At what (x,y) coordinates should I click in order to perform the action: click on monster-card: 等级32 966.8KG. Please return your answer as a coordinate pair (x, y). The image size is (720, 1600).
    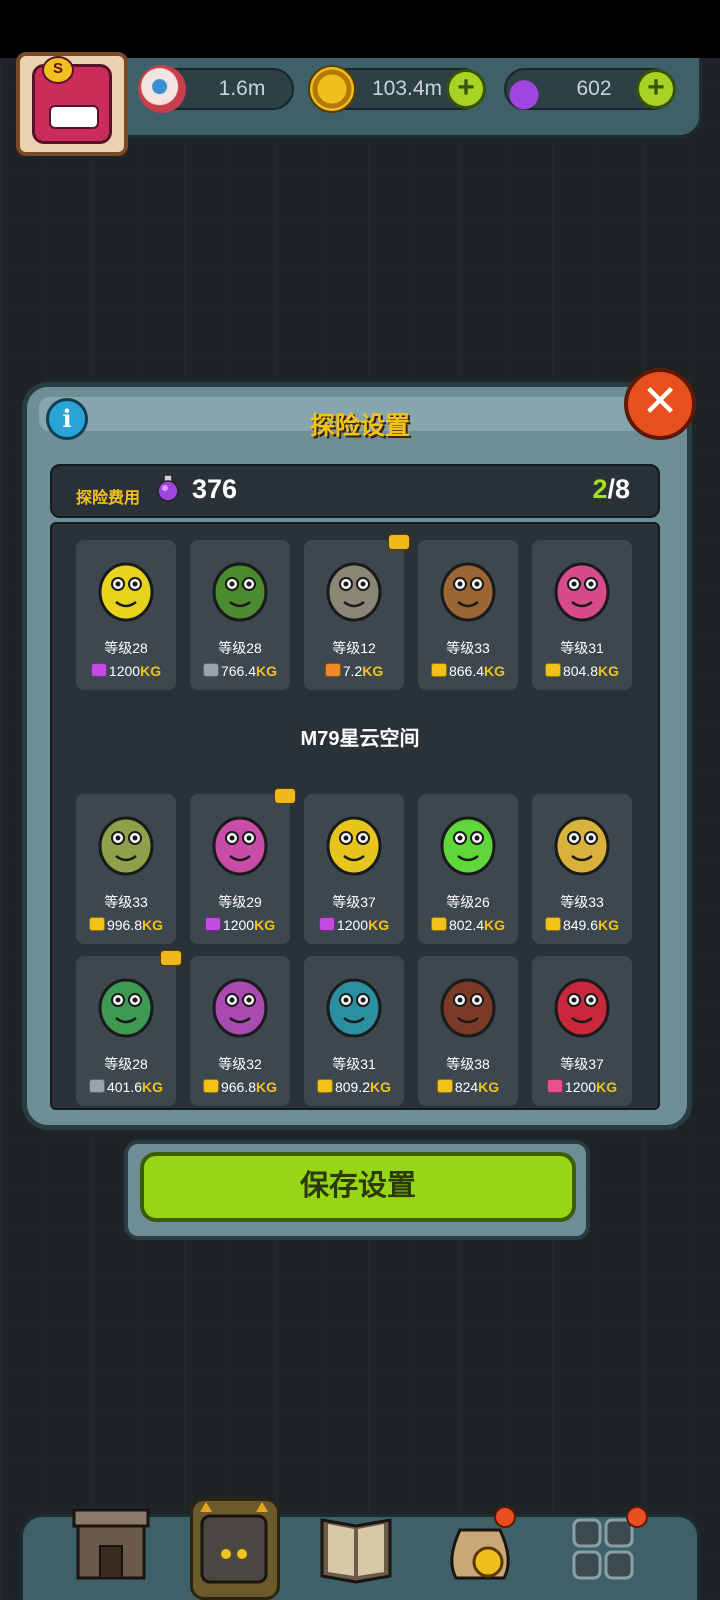
    Looking at the image, I should click on (240, 1031).